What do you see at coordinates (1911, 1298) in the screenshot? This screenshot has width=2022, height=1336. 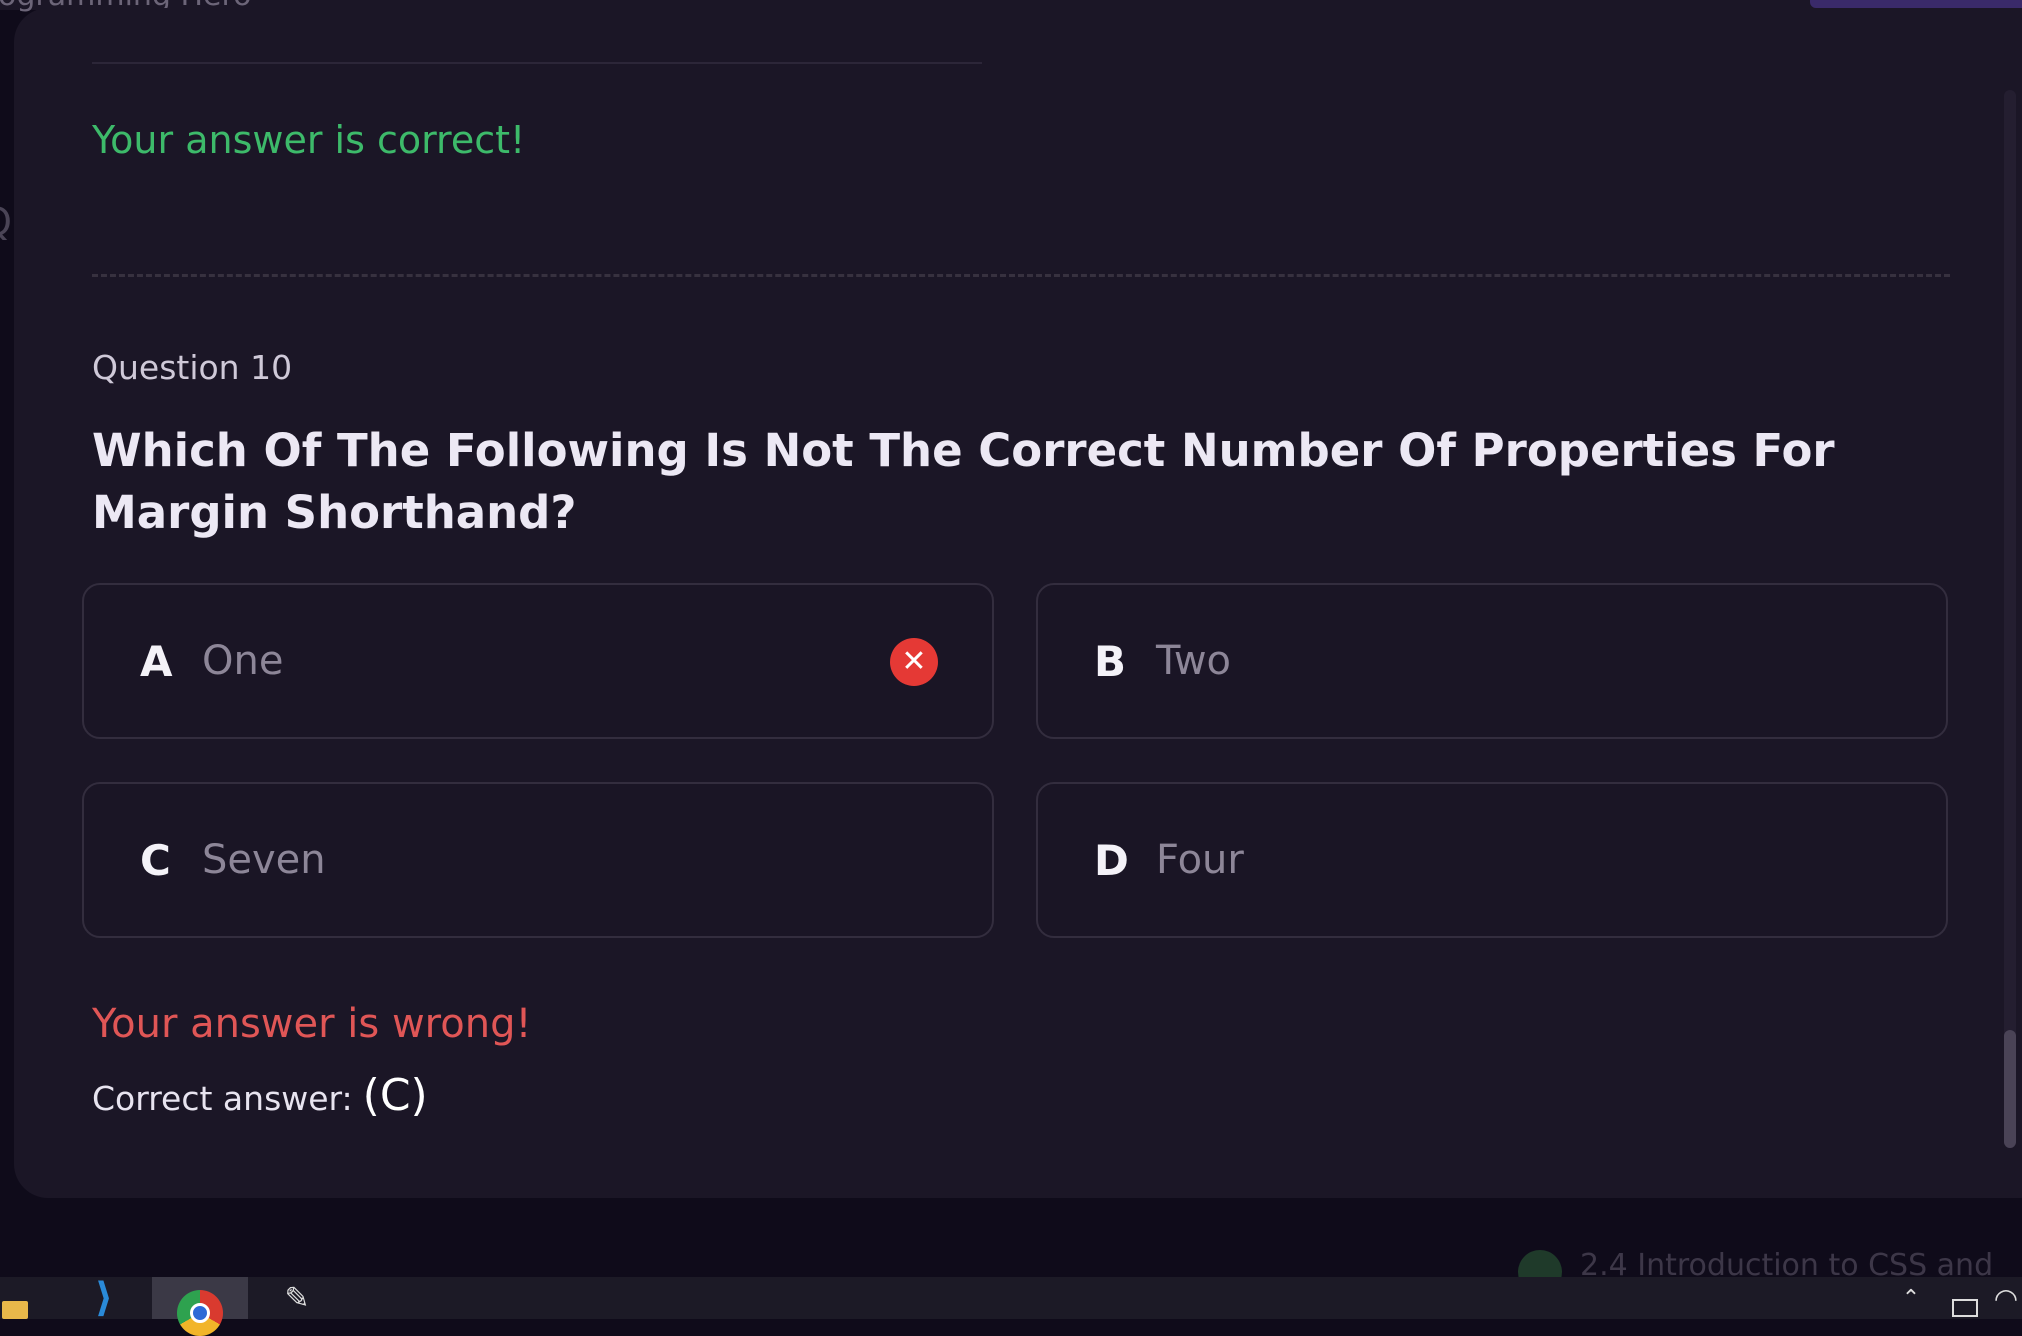 I see `chevron-up-icon: ⌃` at bounding box center [1911, 1298].